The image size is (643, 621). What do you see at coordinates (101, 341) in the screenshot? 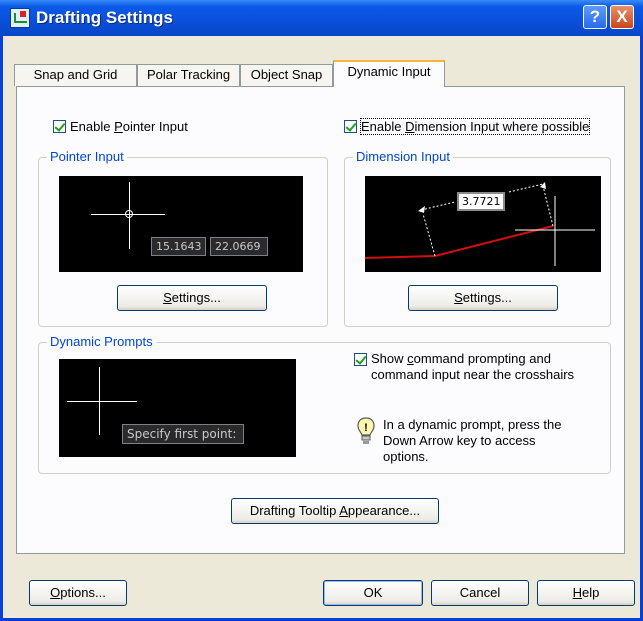
I see `dynamic-prompts-title: Dynamic Prompts` at bounding box center [101, 341].